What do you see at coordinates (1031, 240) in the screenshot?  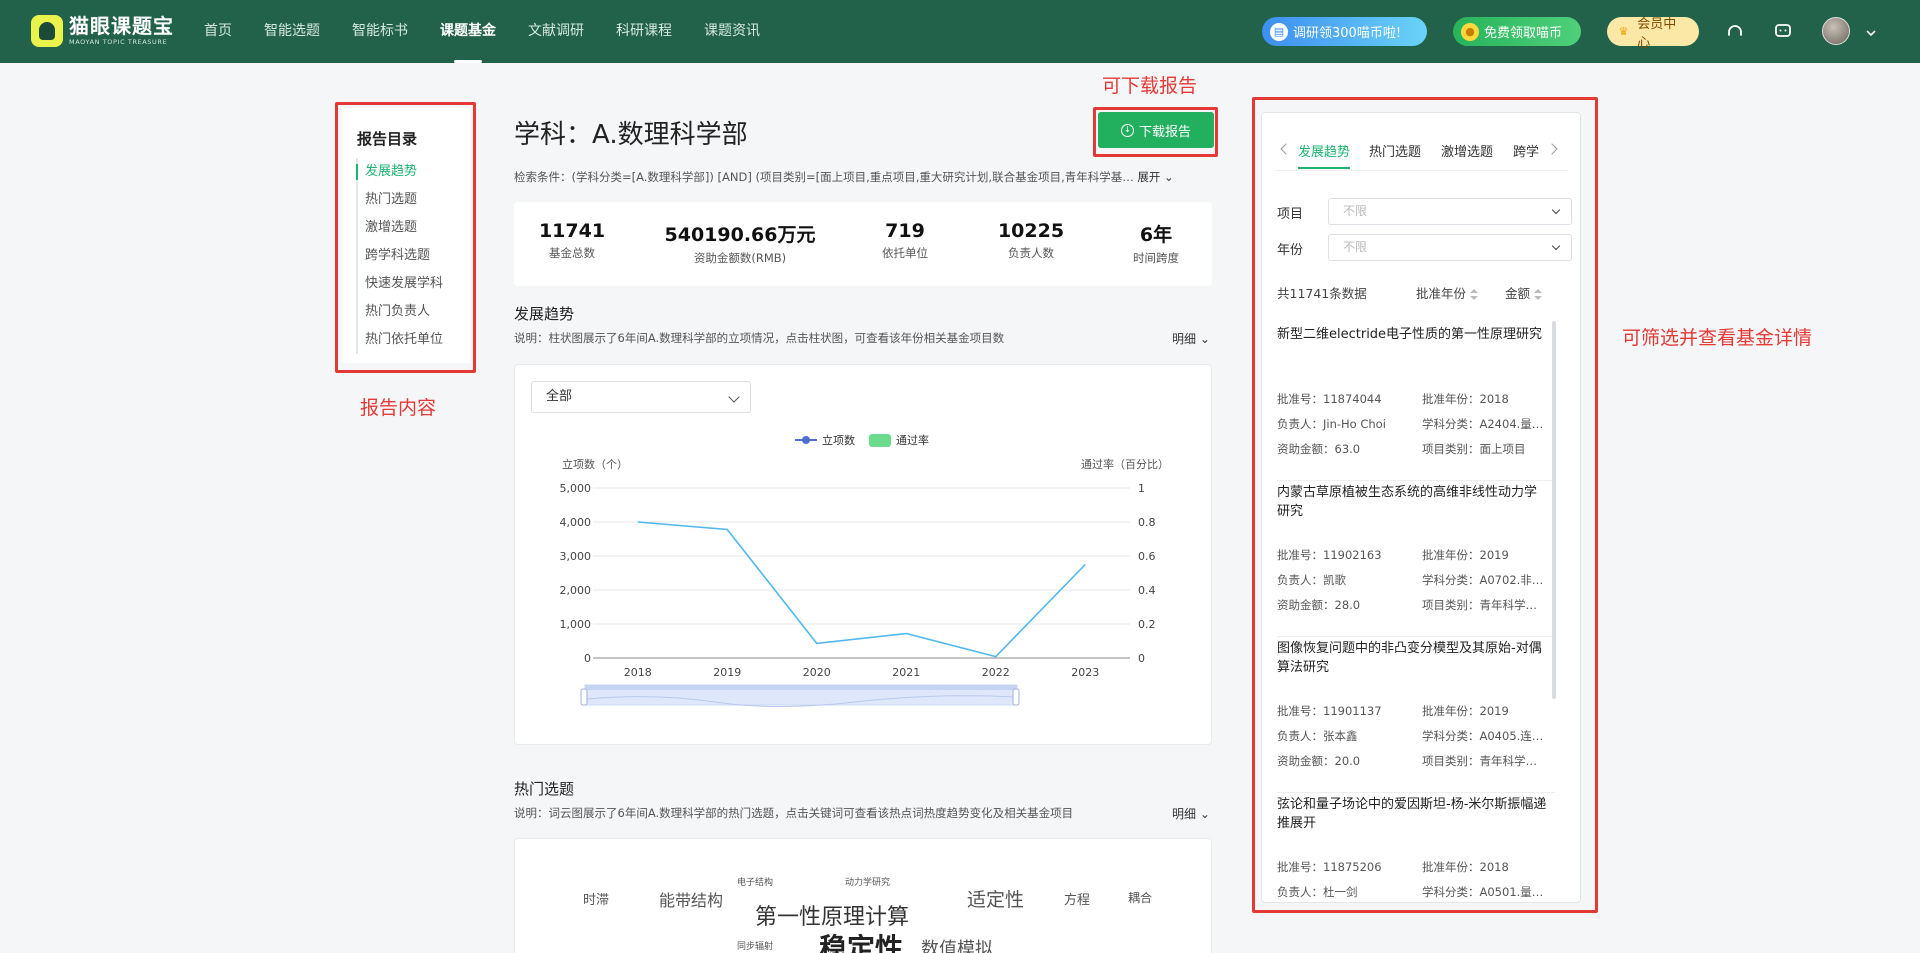 I see `stat-pis: 10225 负责人数` at bounding box center [1031, 240].